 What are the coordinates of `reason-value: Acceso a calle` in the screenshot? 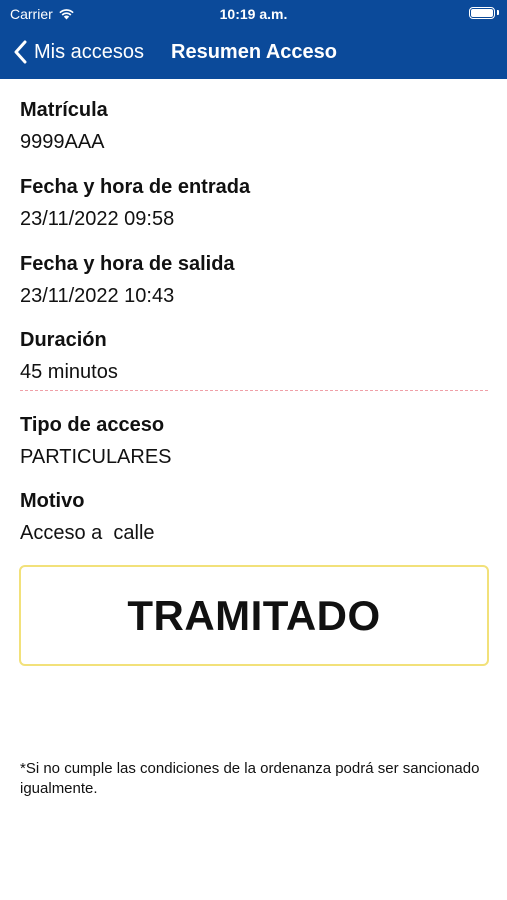 It's located at (87, 533).